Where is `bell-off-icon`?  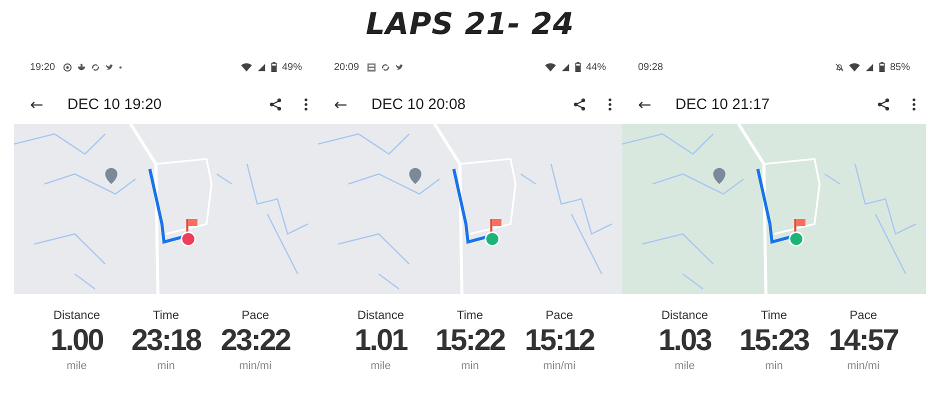
bell-off-icon is located at coordinates (839, 67).